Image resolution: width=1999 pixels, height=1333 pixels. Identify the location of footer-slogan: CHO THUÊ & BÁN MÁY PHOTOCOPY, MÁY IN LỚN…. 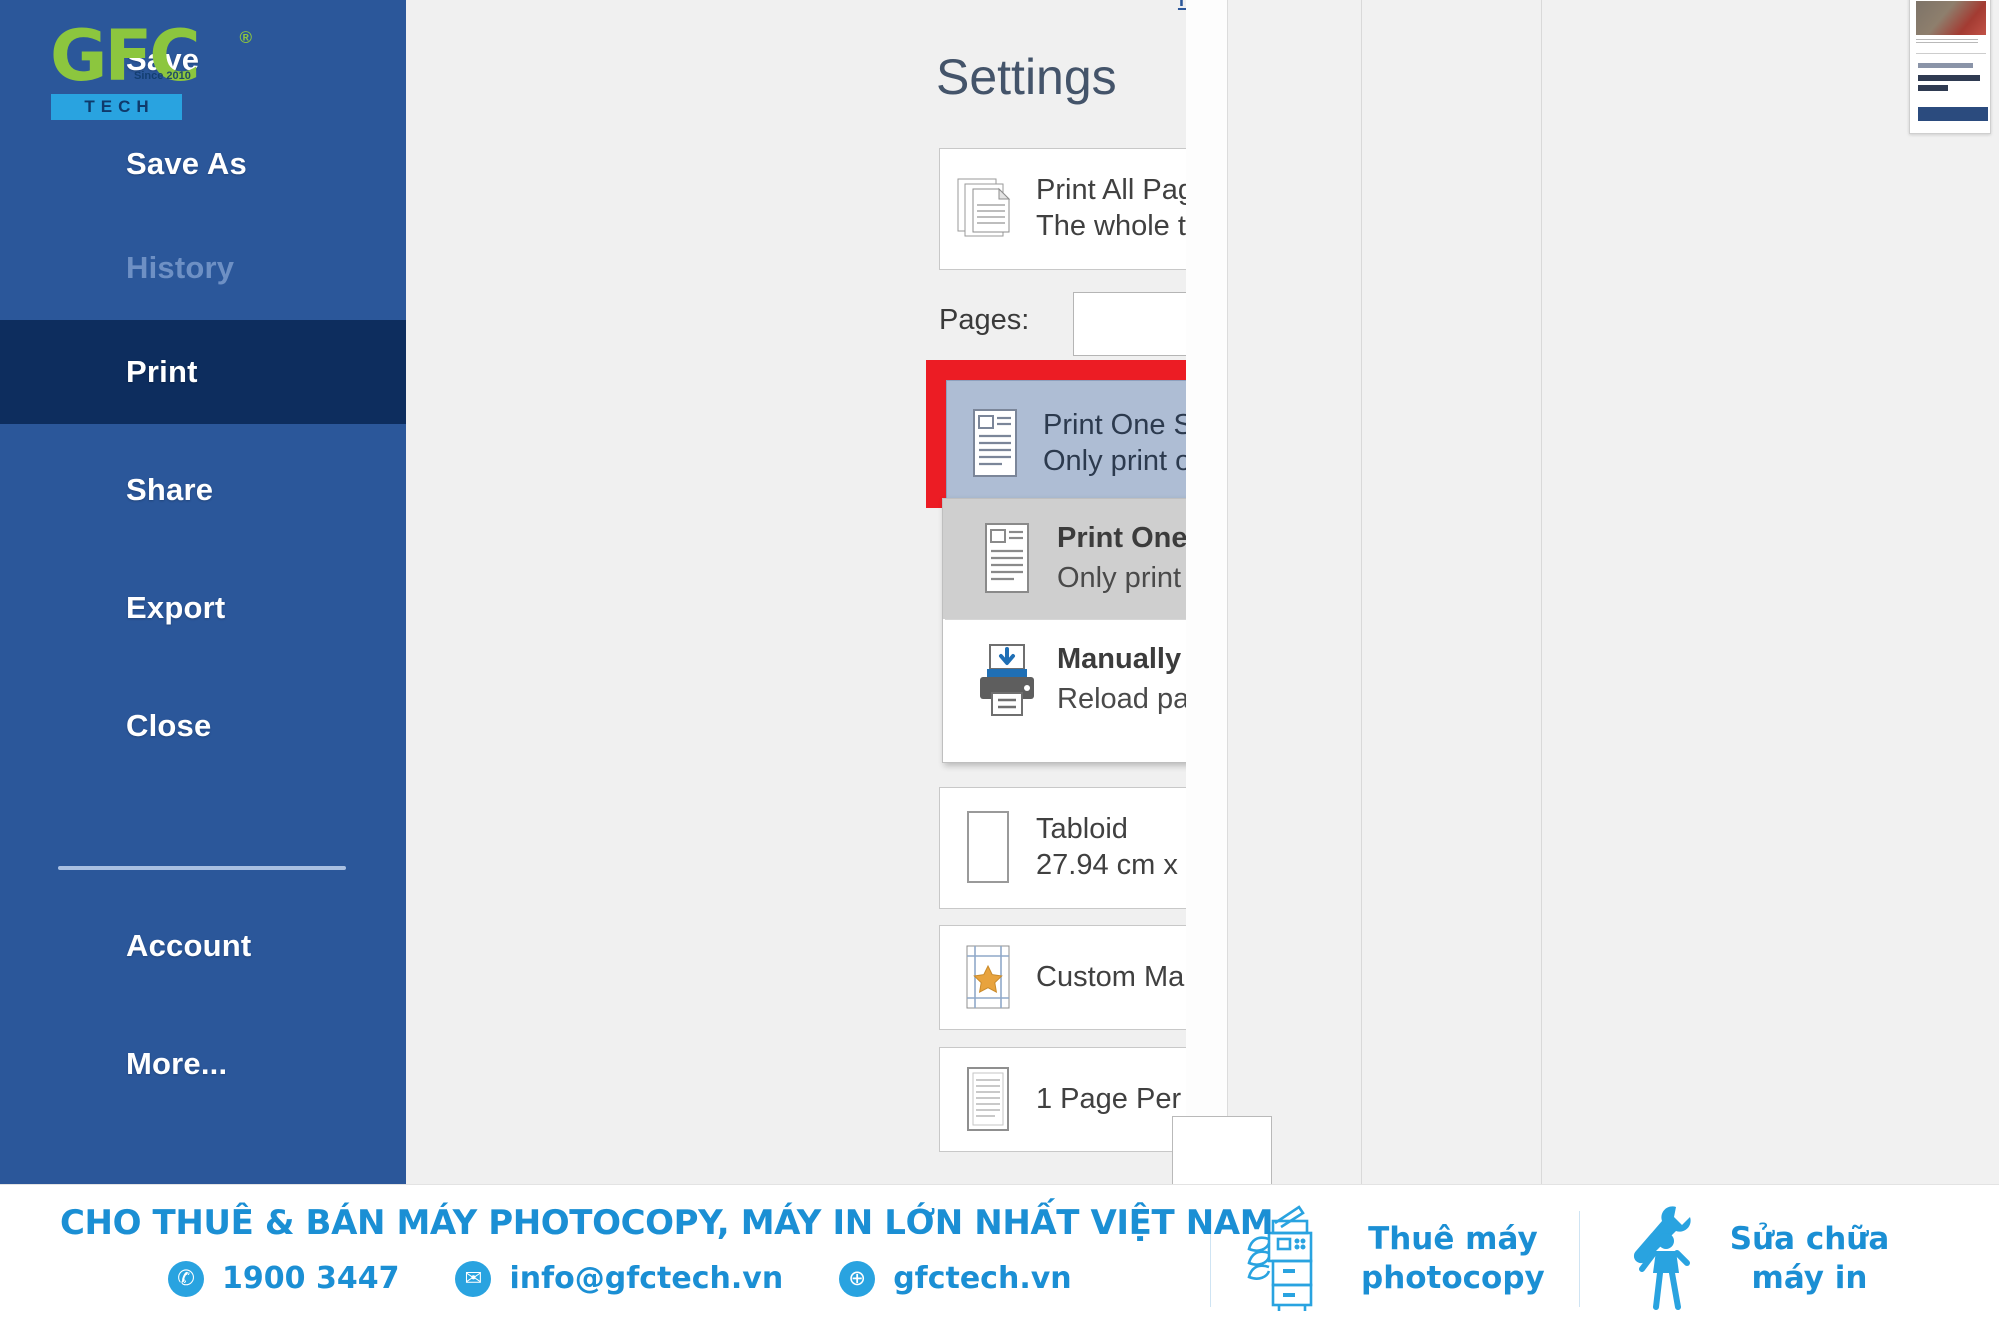
(667, 1222).